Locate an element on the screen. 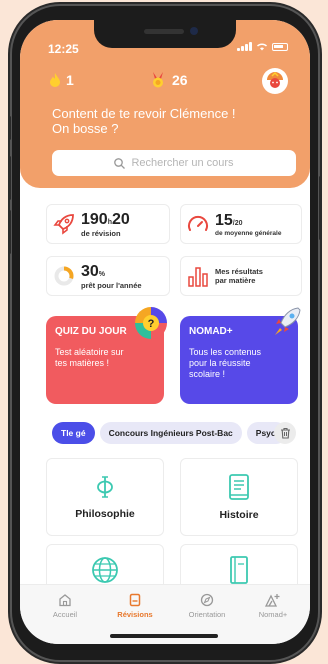 The width and height of the screenshot is (328, 664). subject-label: Philosophie is located at coordinates (105, 514).